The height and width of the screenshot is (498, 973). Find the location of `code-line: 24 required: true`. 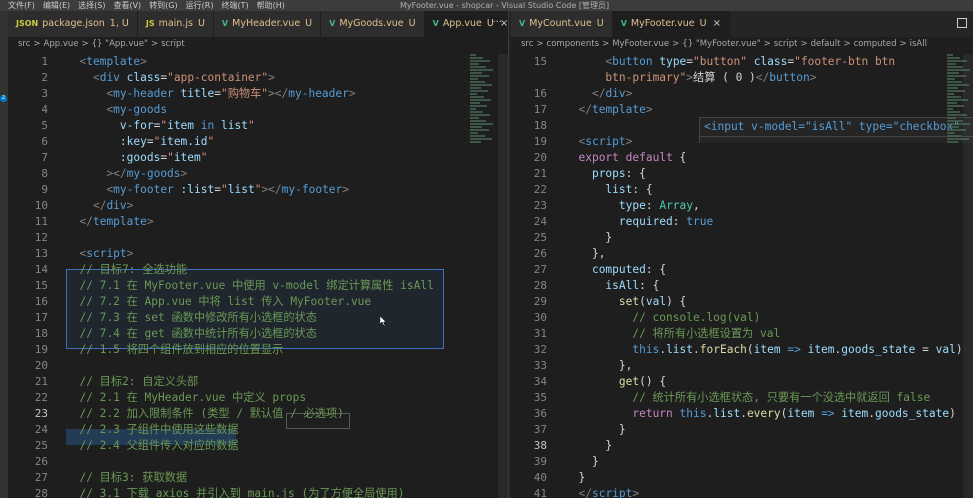

code-line: 24 required: true is located at coordinates (742, 222).